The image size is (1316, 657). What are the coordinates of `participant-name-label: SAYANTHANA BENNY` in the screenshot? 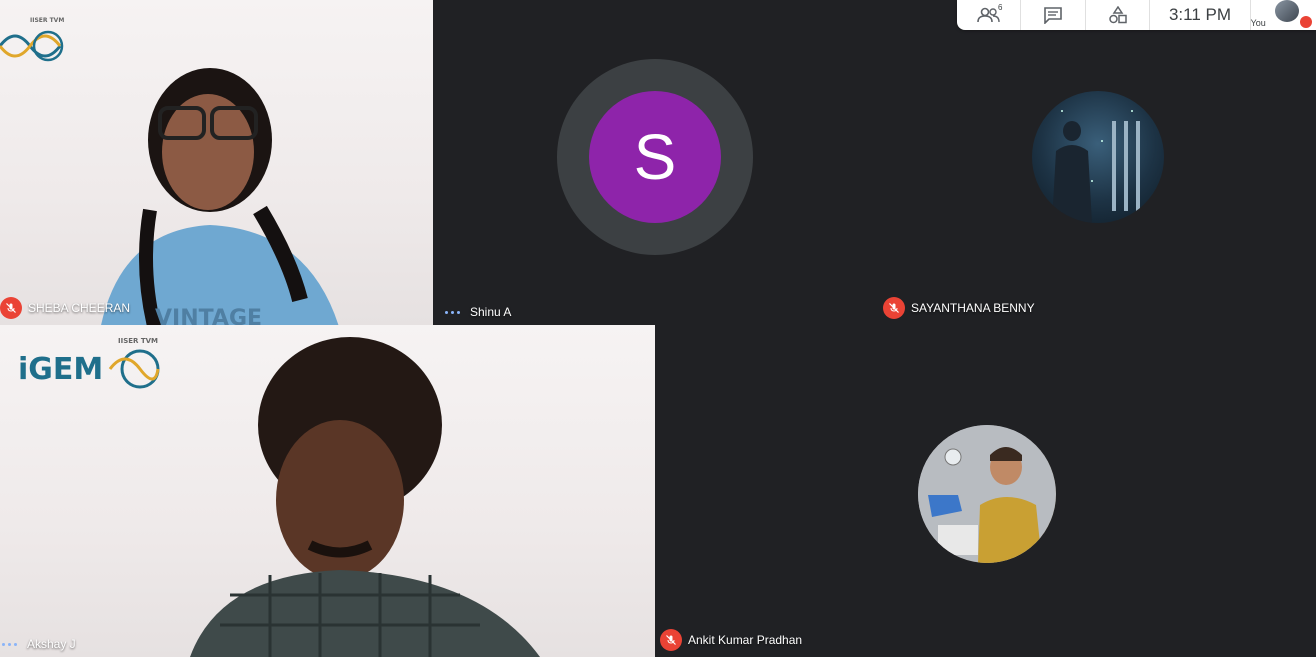 It's located at (959, 311).